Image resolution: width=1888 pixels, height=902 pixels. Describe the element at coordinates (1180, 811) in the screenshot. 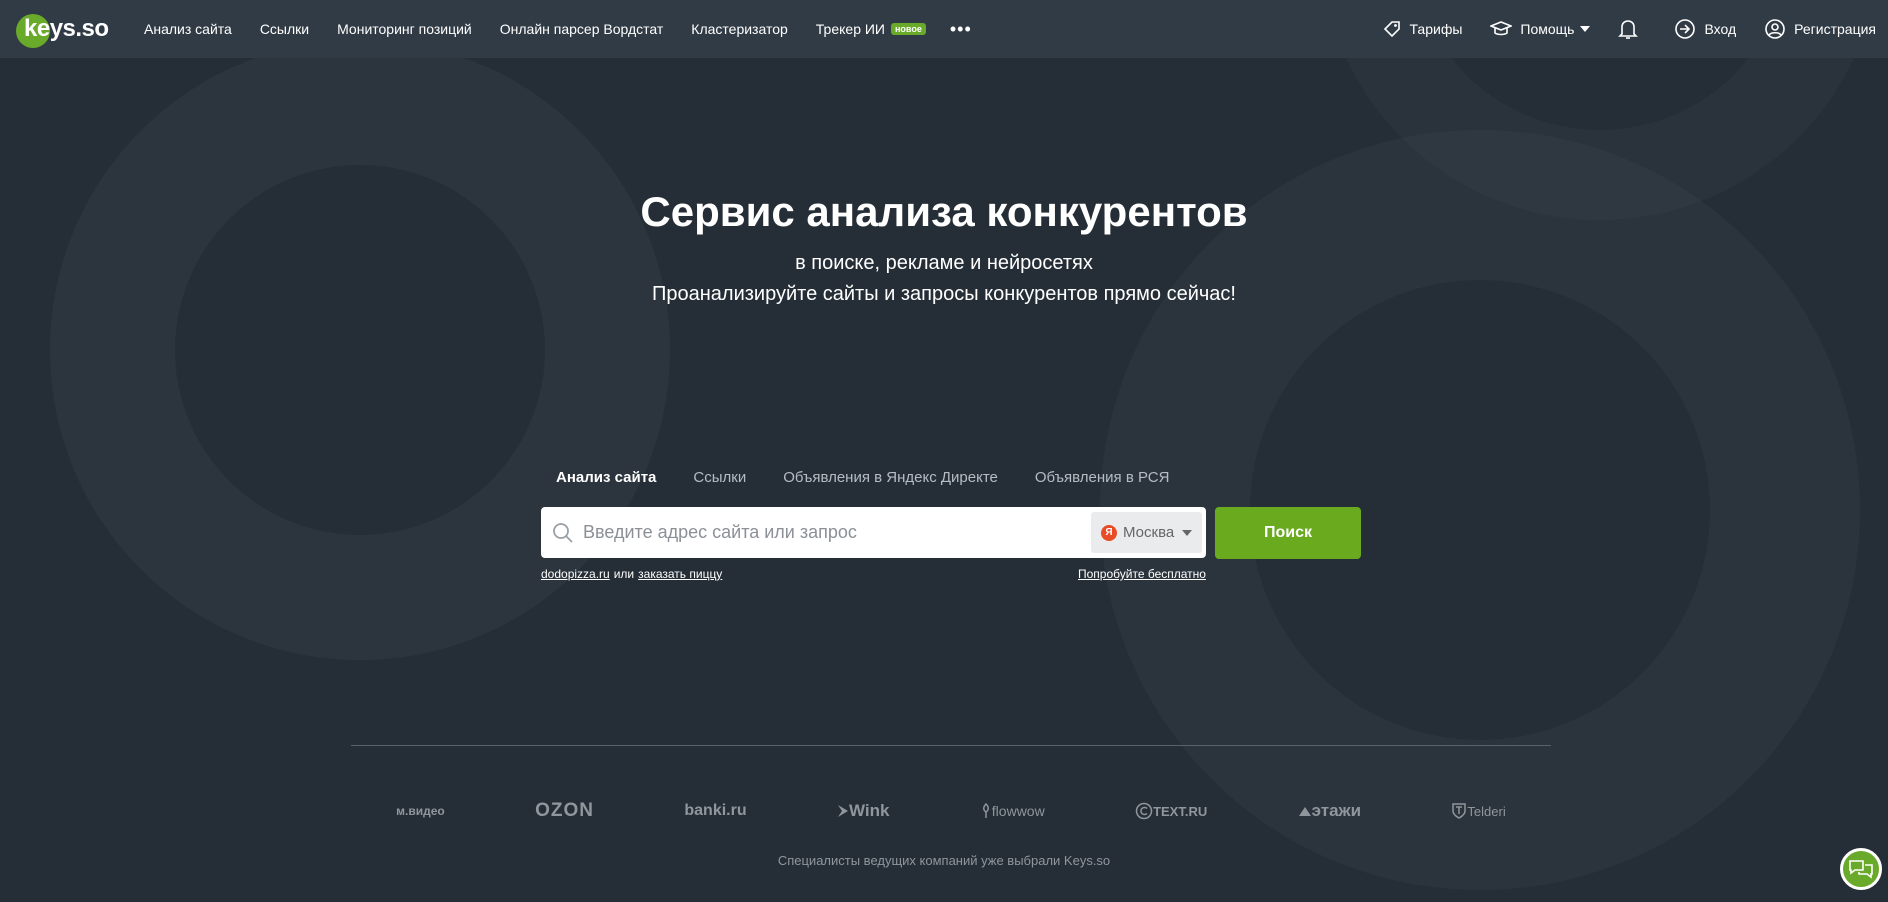

I see `brand-textru-label: TEXT.RU` at that location.